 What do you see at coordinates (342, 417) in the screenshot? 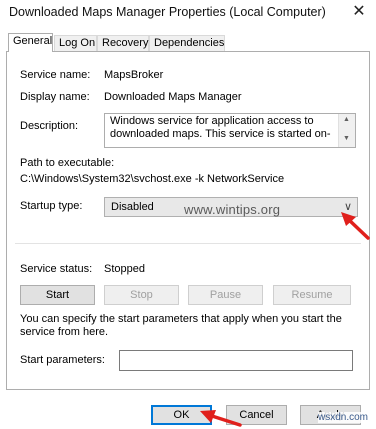
I see `wsxdn-watermark: wsxdn.com` at bounding box center [342, 417].